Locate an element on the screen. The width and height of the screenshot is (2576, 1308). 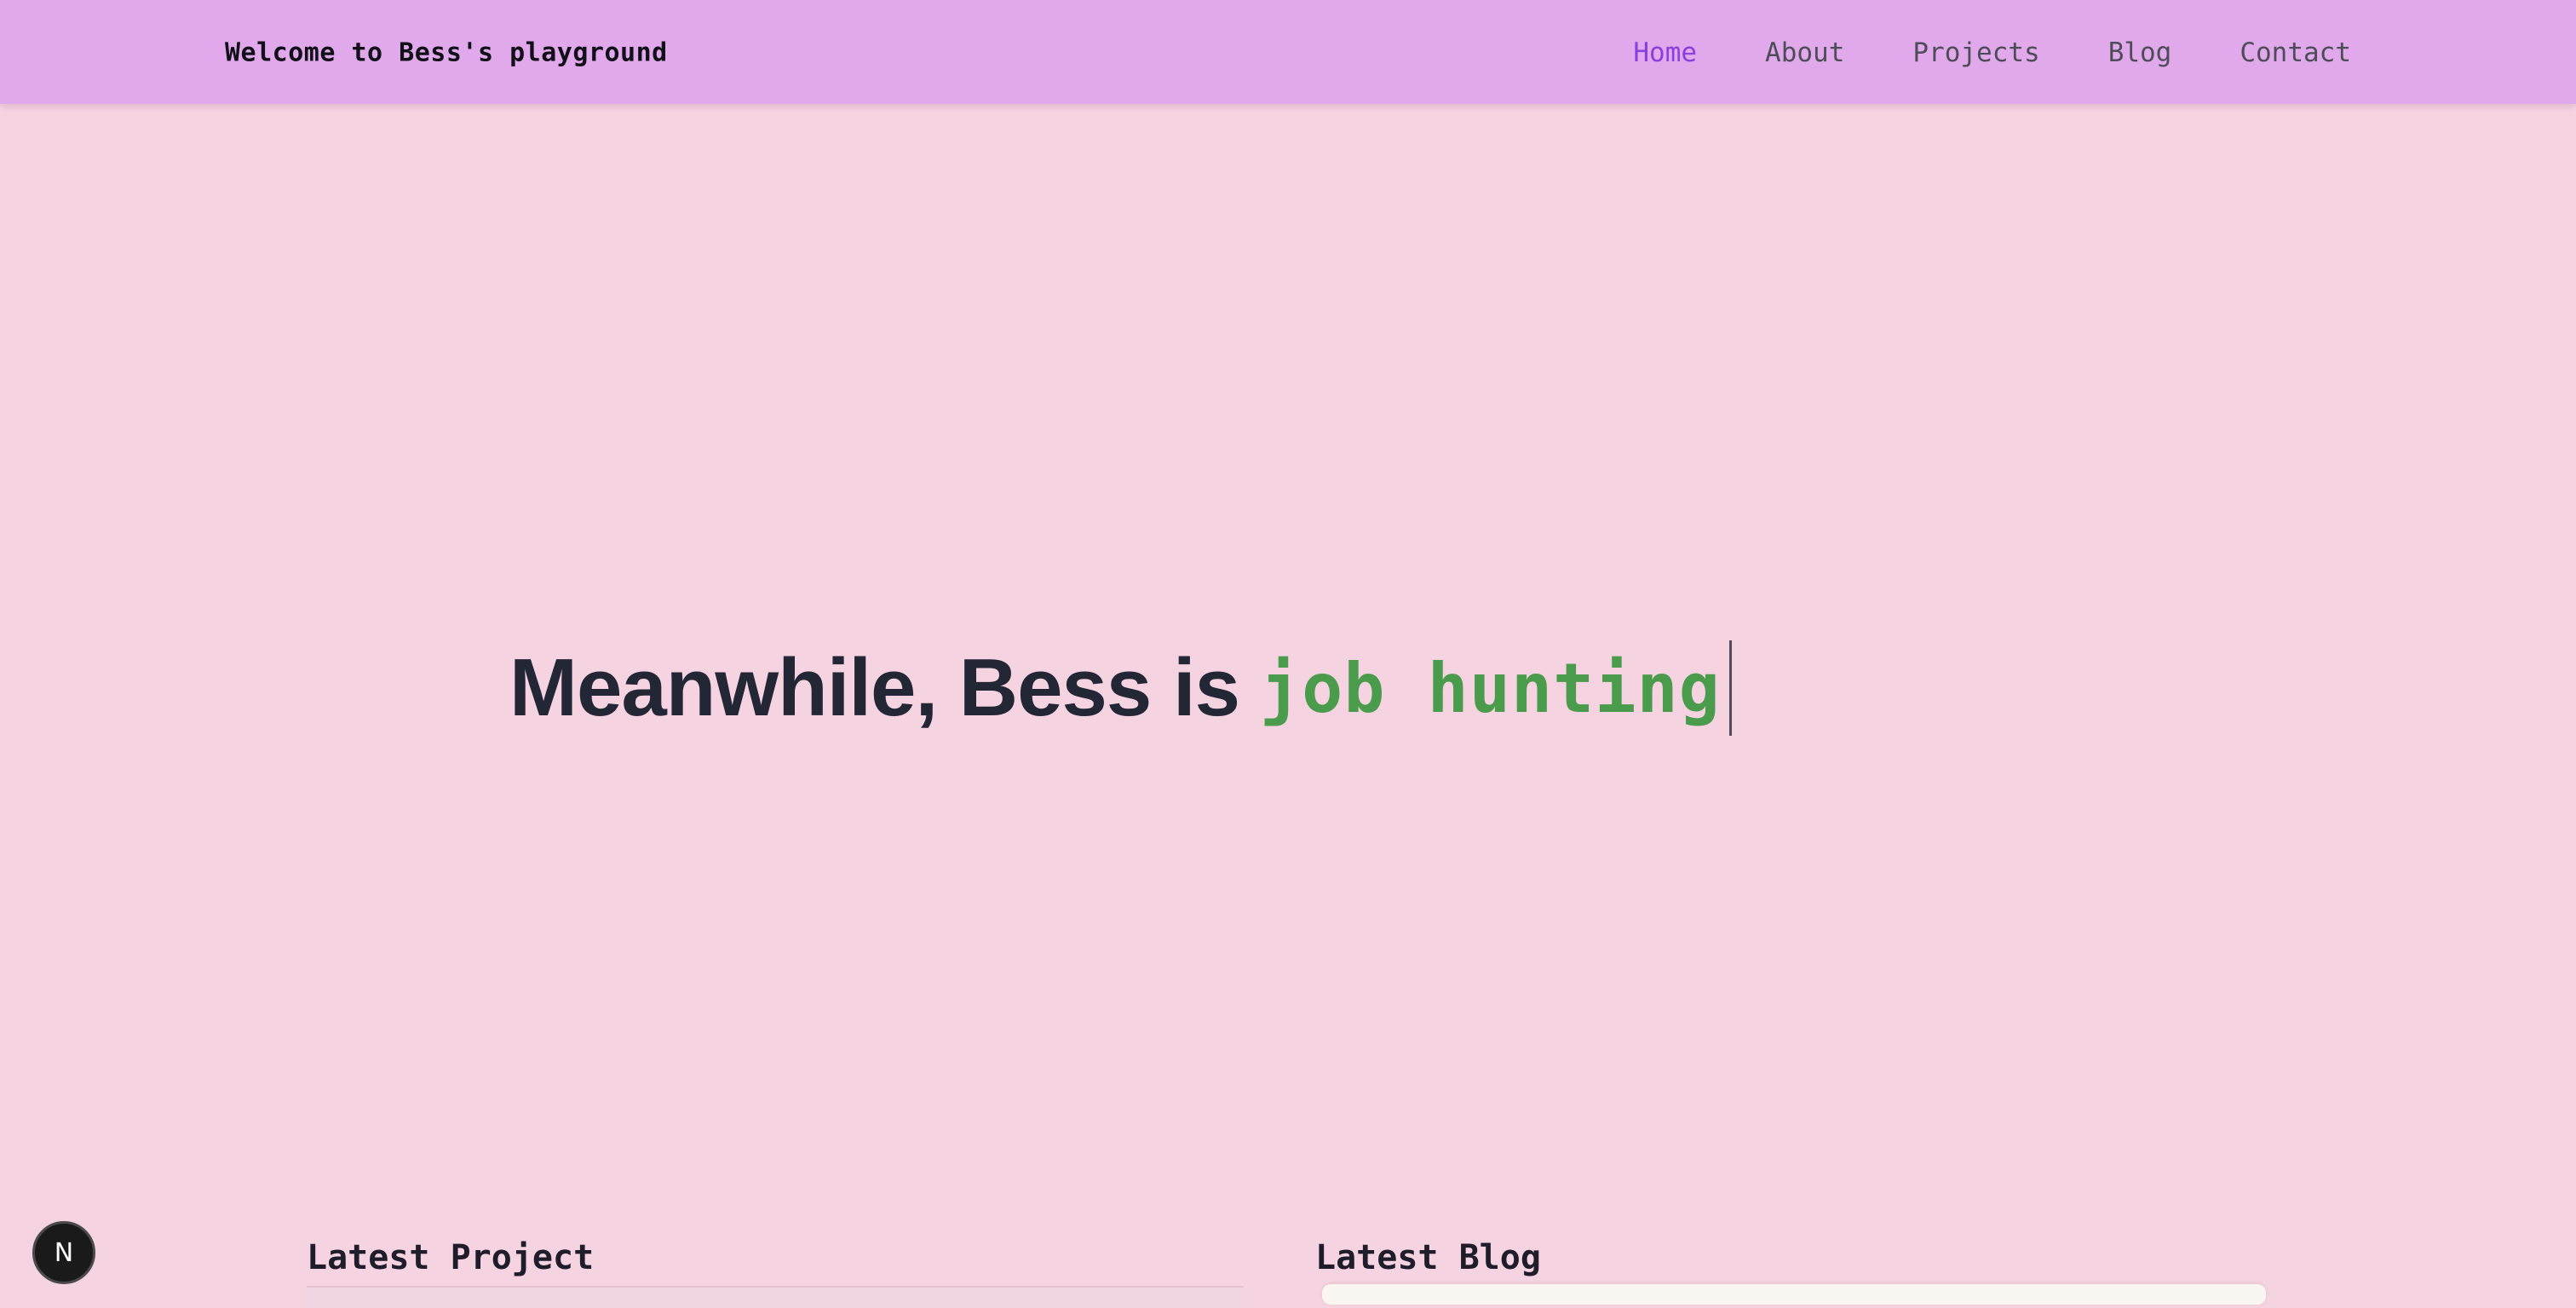
latest-project-heading: Latest Project is located at coordinates (451, 1258).